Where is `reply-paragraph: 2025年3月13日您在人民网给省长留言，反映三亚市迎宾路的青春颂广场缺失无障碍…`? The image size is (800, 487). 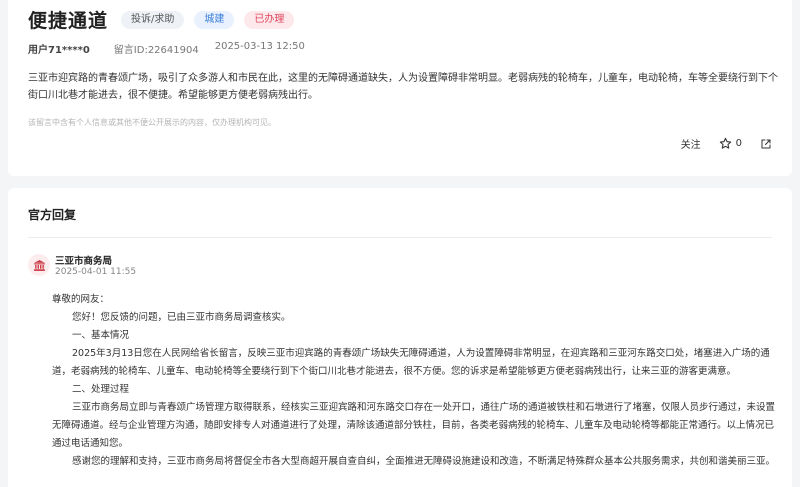
reply-paragraph: 2025年3月13日您在人民网给省长留言，反映三亚市迎宾路的青春颂广场缺失无障碍… is located at coordinates (411, 362).